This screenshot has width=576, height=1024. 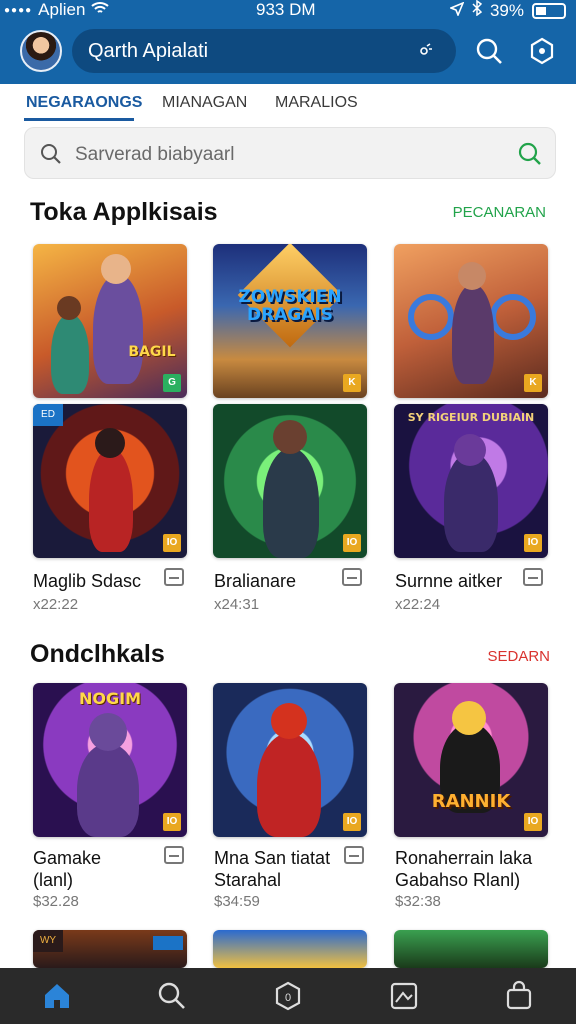 I want to click on map-icon, so click(x=404, y=996).